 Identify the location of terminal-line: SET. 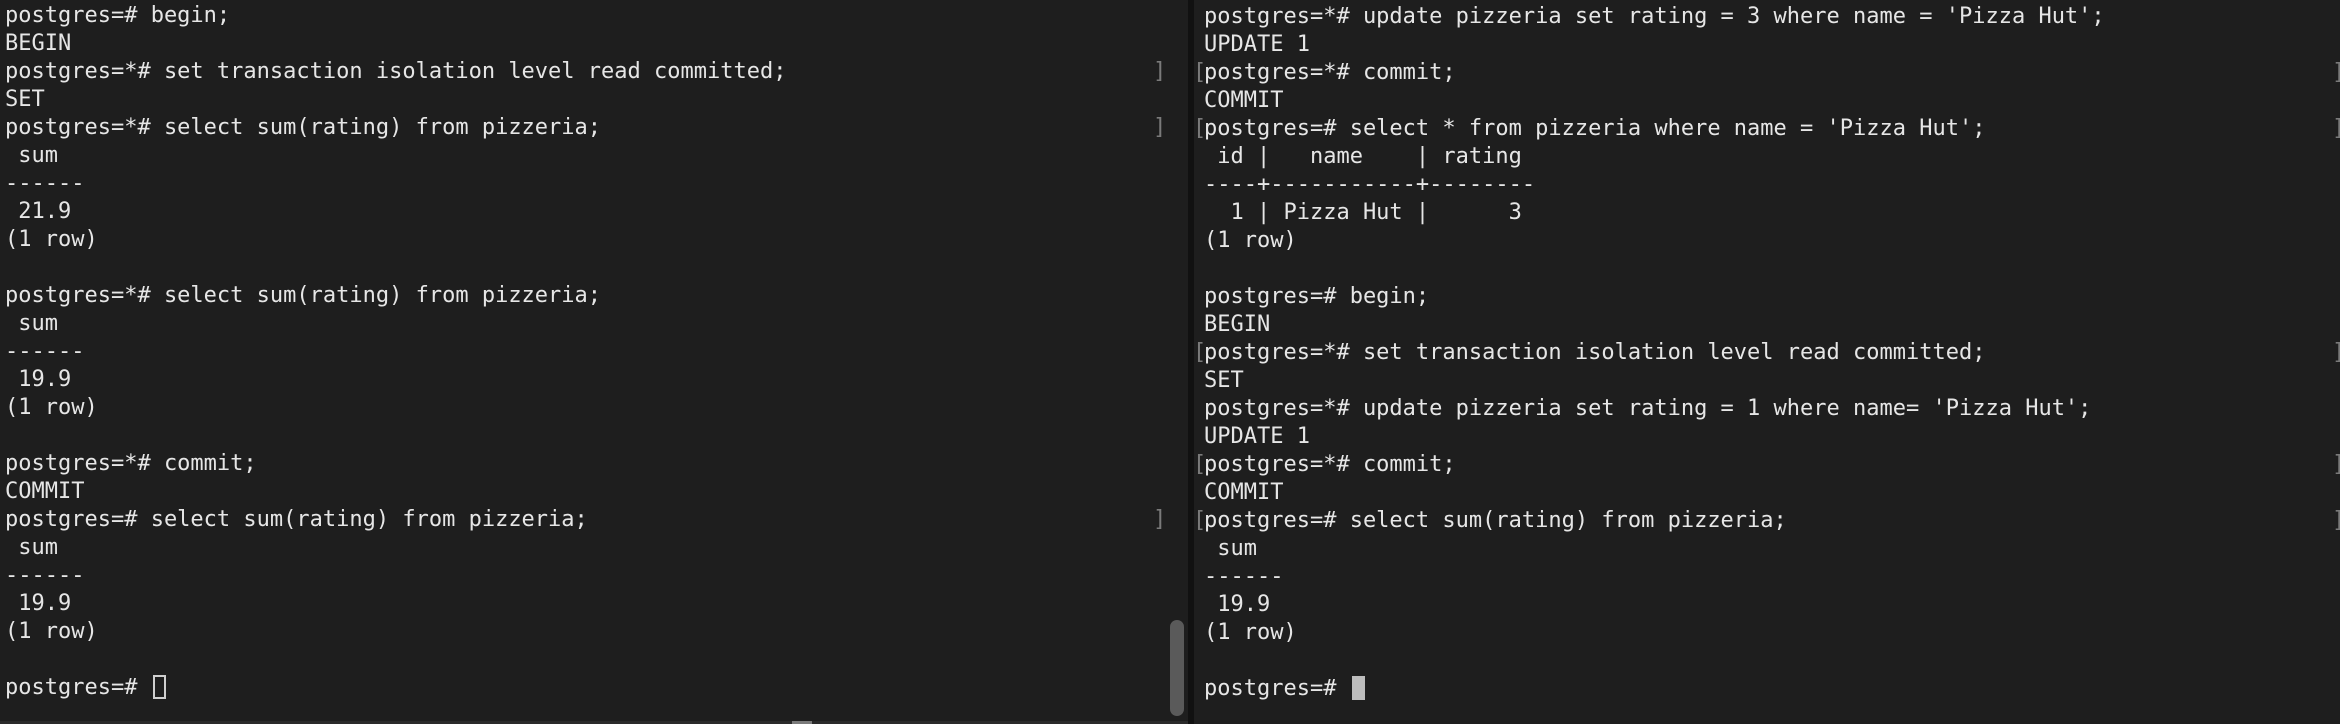
(395, 100).